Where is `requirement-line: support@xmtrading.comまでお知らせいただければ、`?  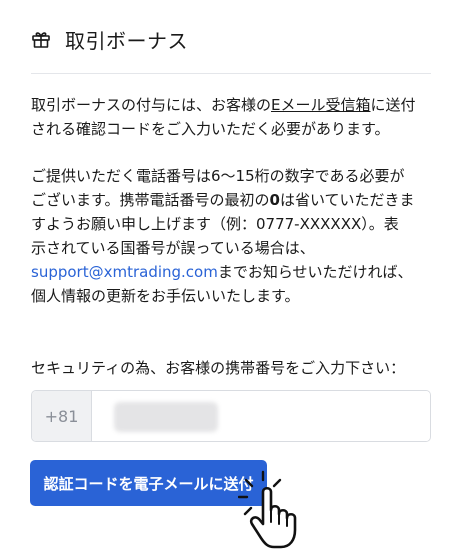 requirement-line: support@xmtrading.comまでお知らせいただければ、 is located at coordinates (222, 272).